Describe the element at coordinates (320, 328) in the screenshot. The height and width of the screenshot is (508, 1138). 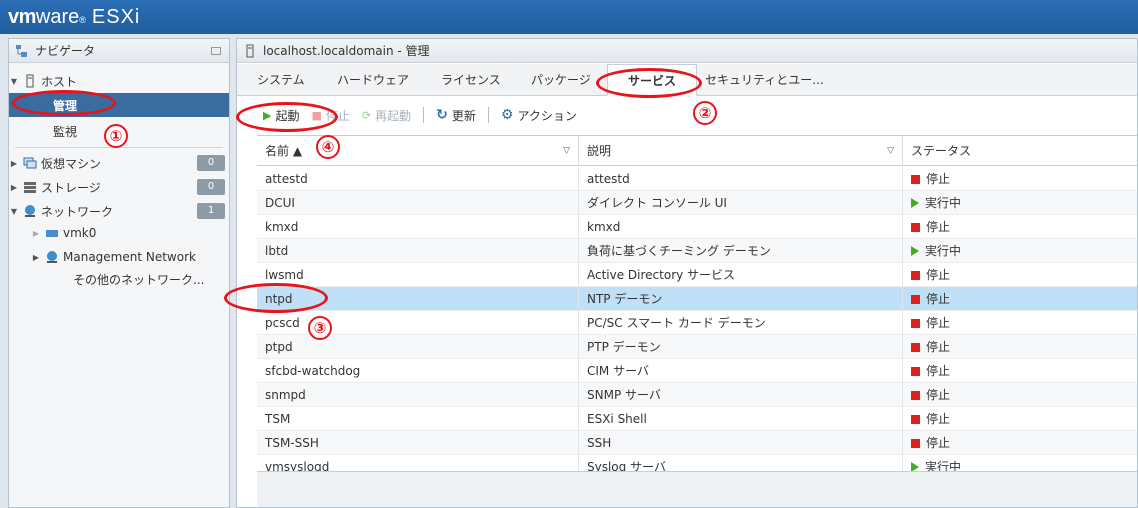
I see `annotation-number-3: ③` at that location.